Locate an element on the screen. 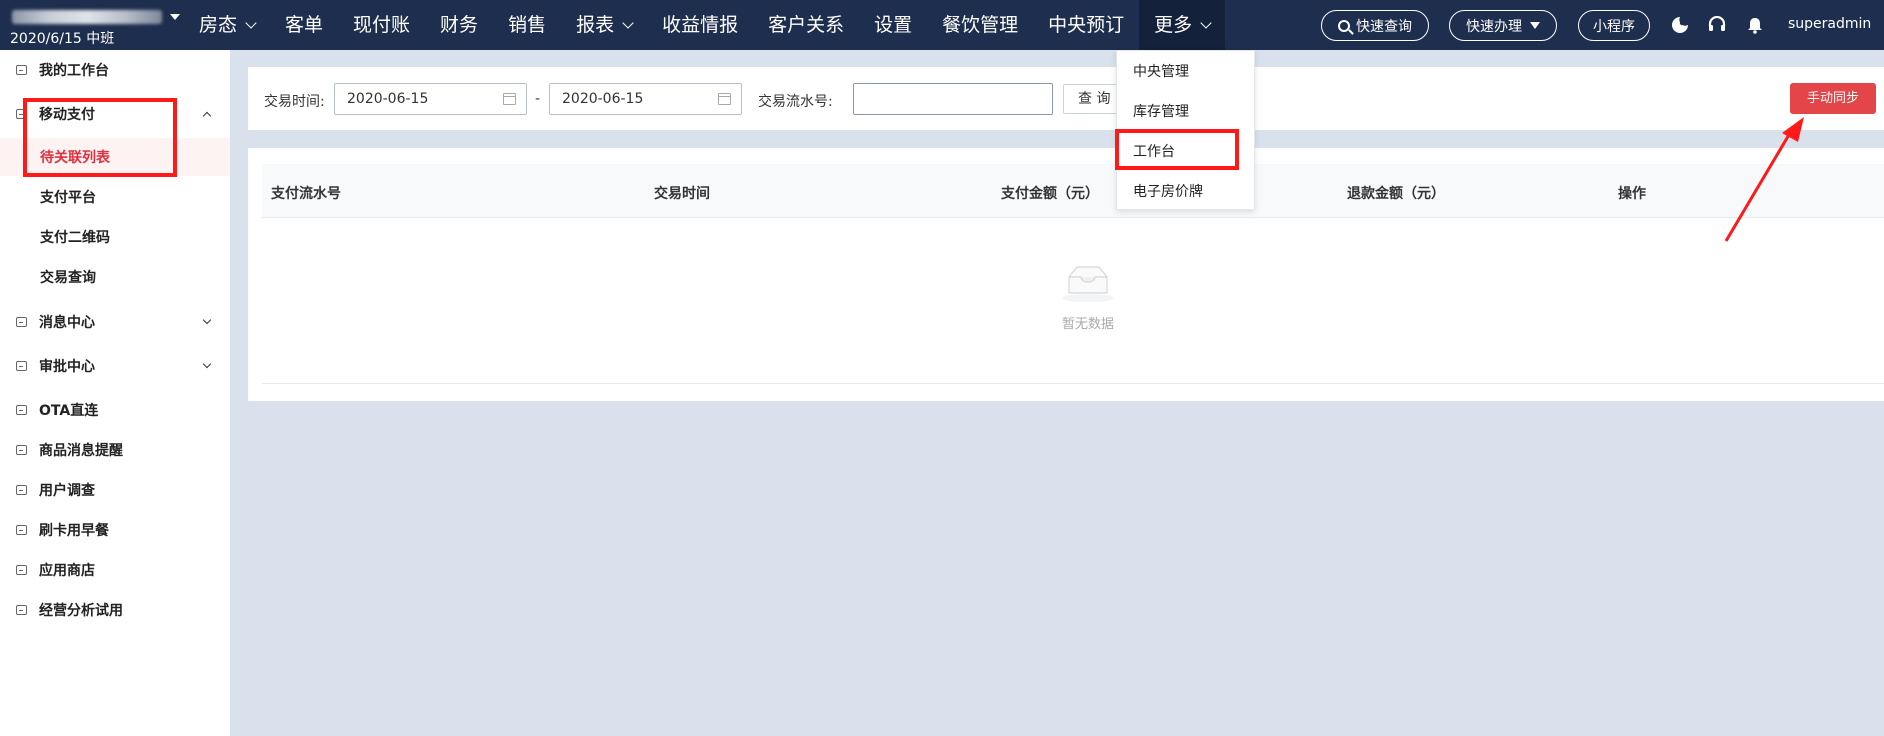 The image size is (1884, 736). nav-item-sales: 销售 is located at coordinates (527, 25).